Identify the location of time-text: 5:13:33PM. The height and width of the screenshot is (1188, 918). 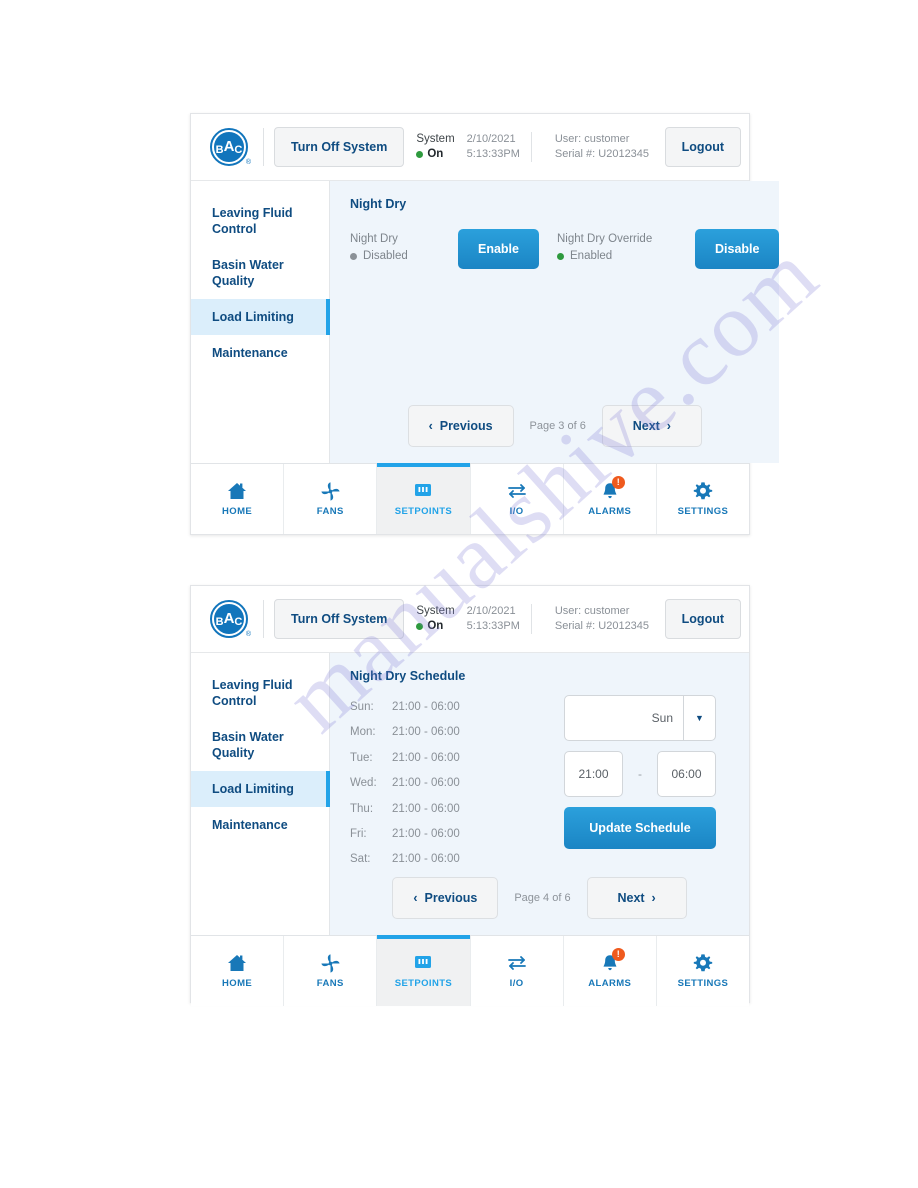
(493, 626).